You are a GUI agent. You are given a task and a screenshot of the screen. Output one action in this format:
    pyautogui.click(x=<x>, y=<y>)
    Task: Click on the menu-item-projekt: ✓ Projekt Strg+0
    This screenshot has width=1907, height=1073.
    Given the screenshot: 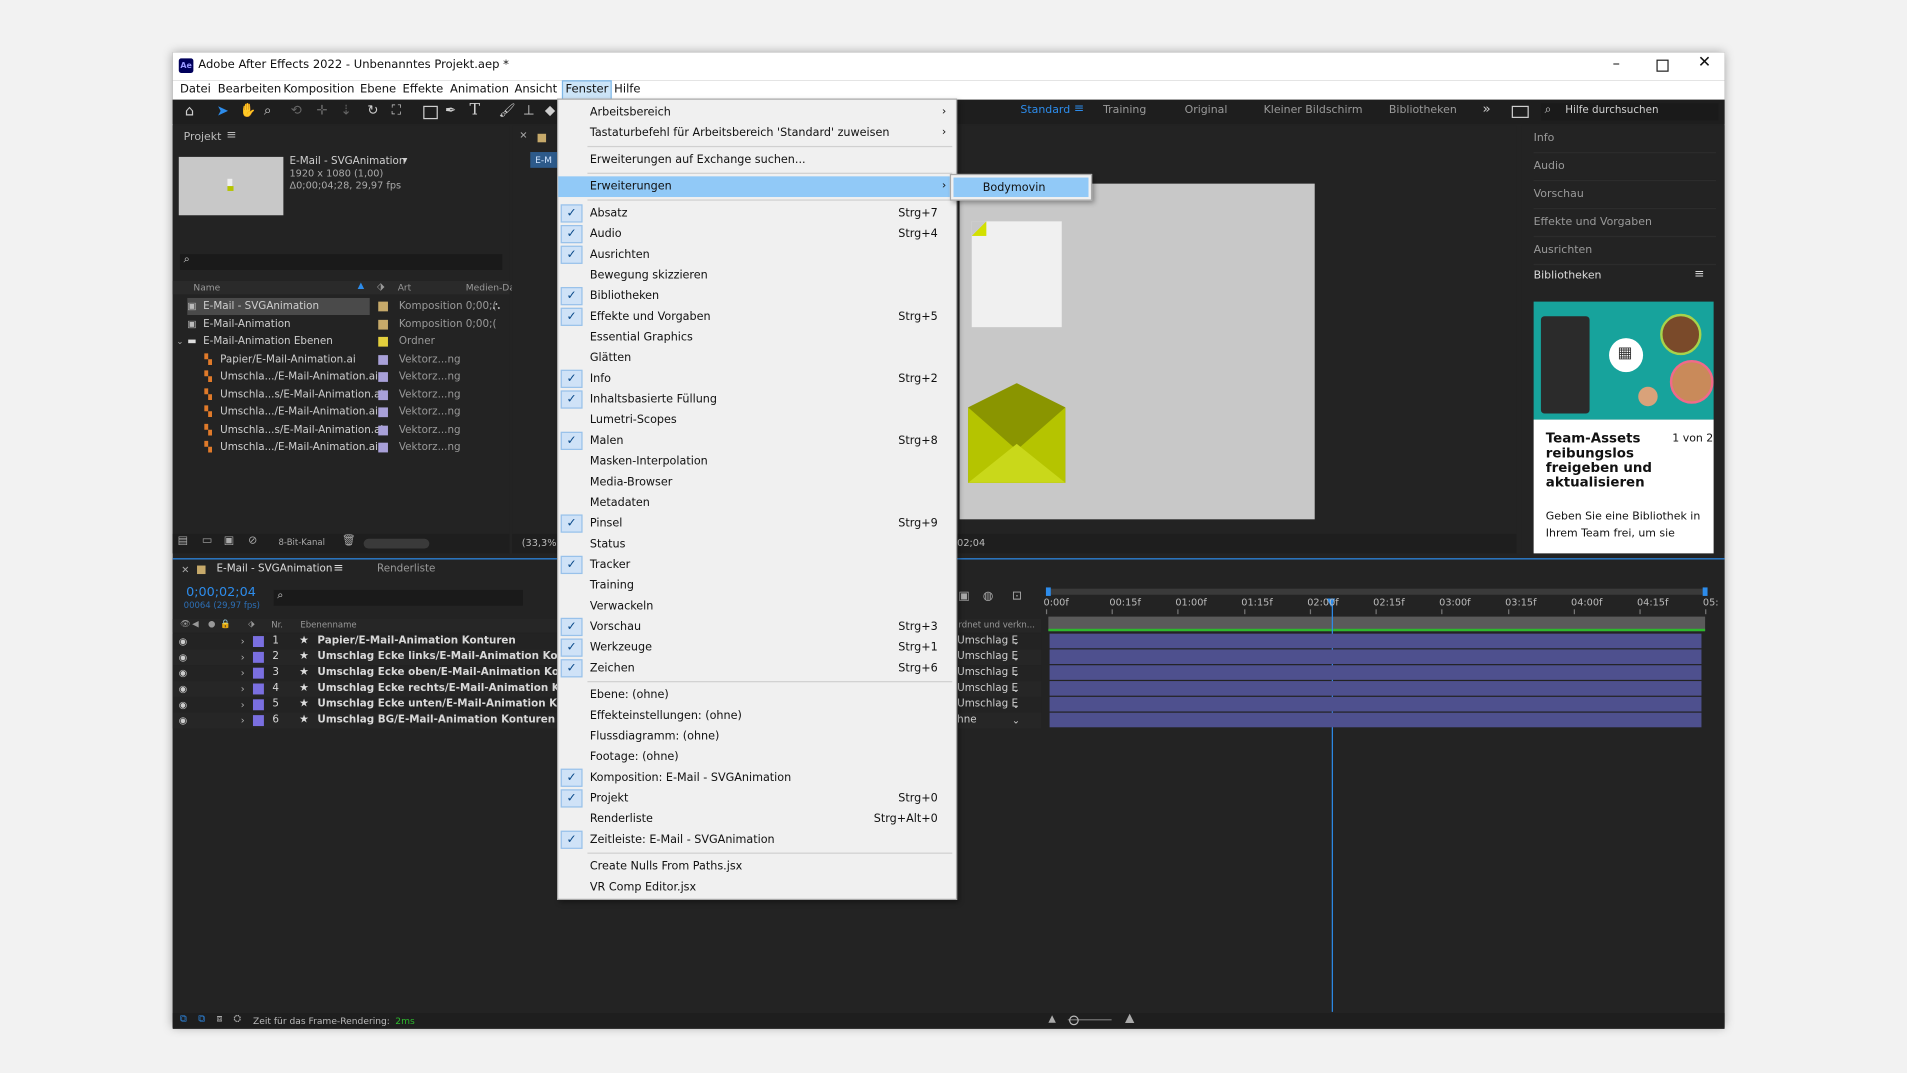 What is the action you would take?
    pyautogui.click(x=757, y=798)
    